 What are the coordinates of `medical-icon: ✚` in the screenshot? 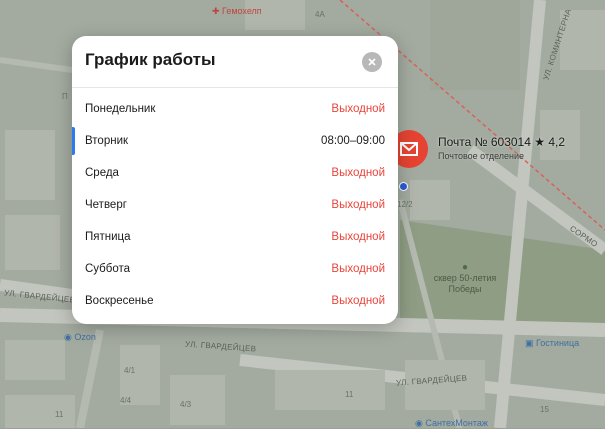 It's located at (217, 11).